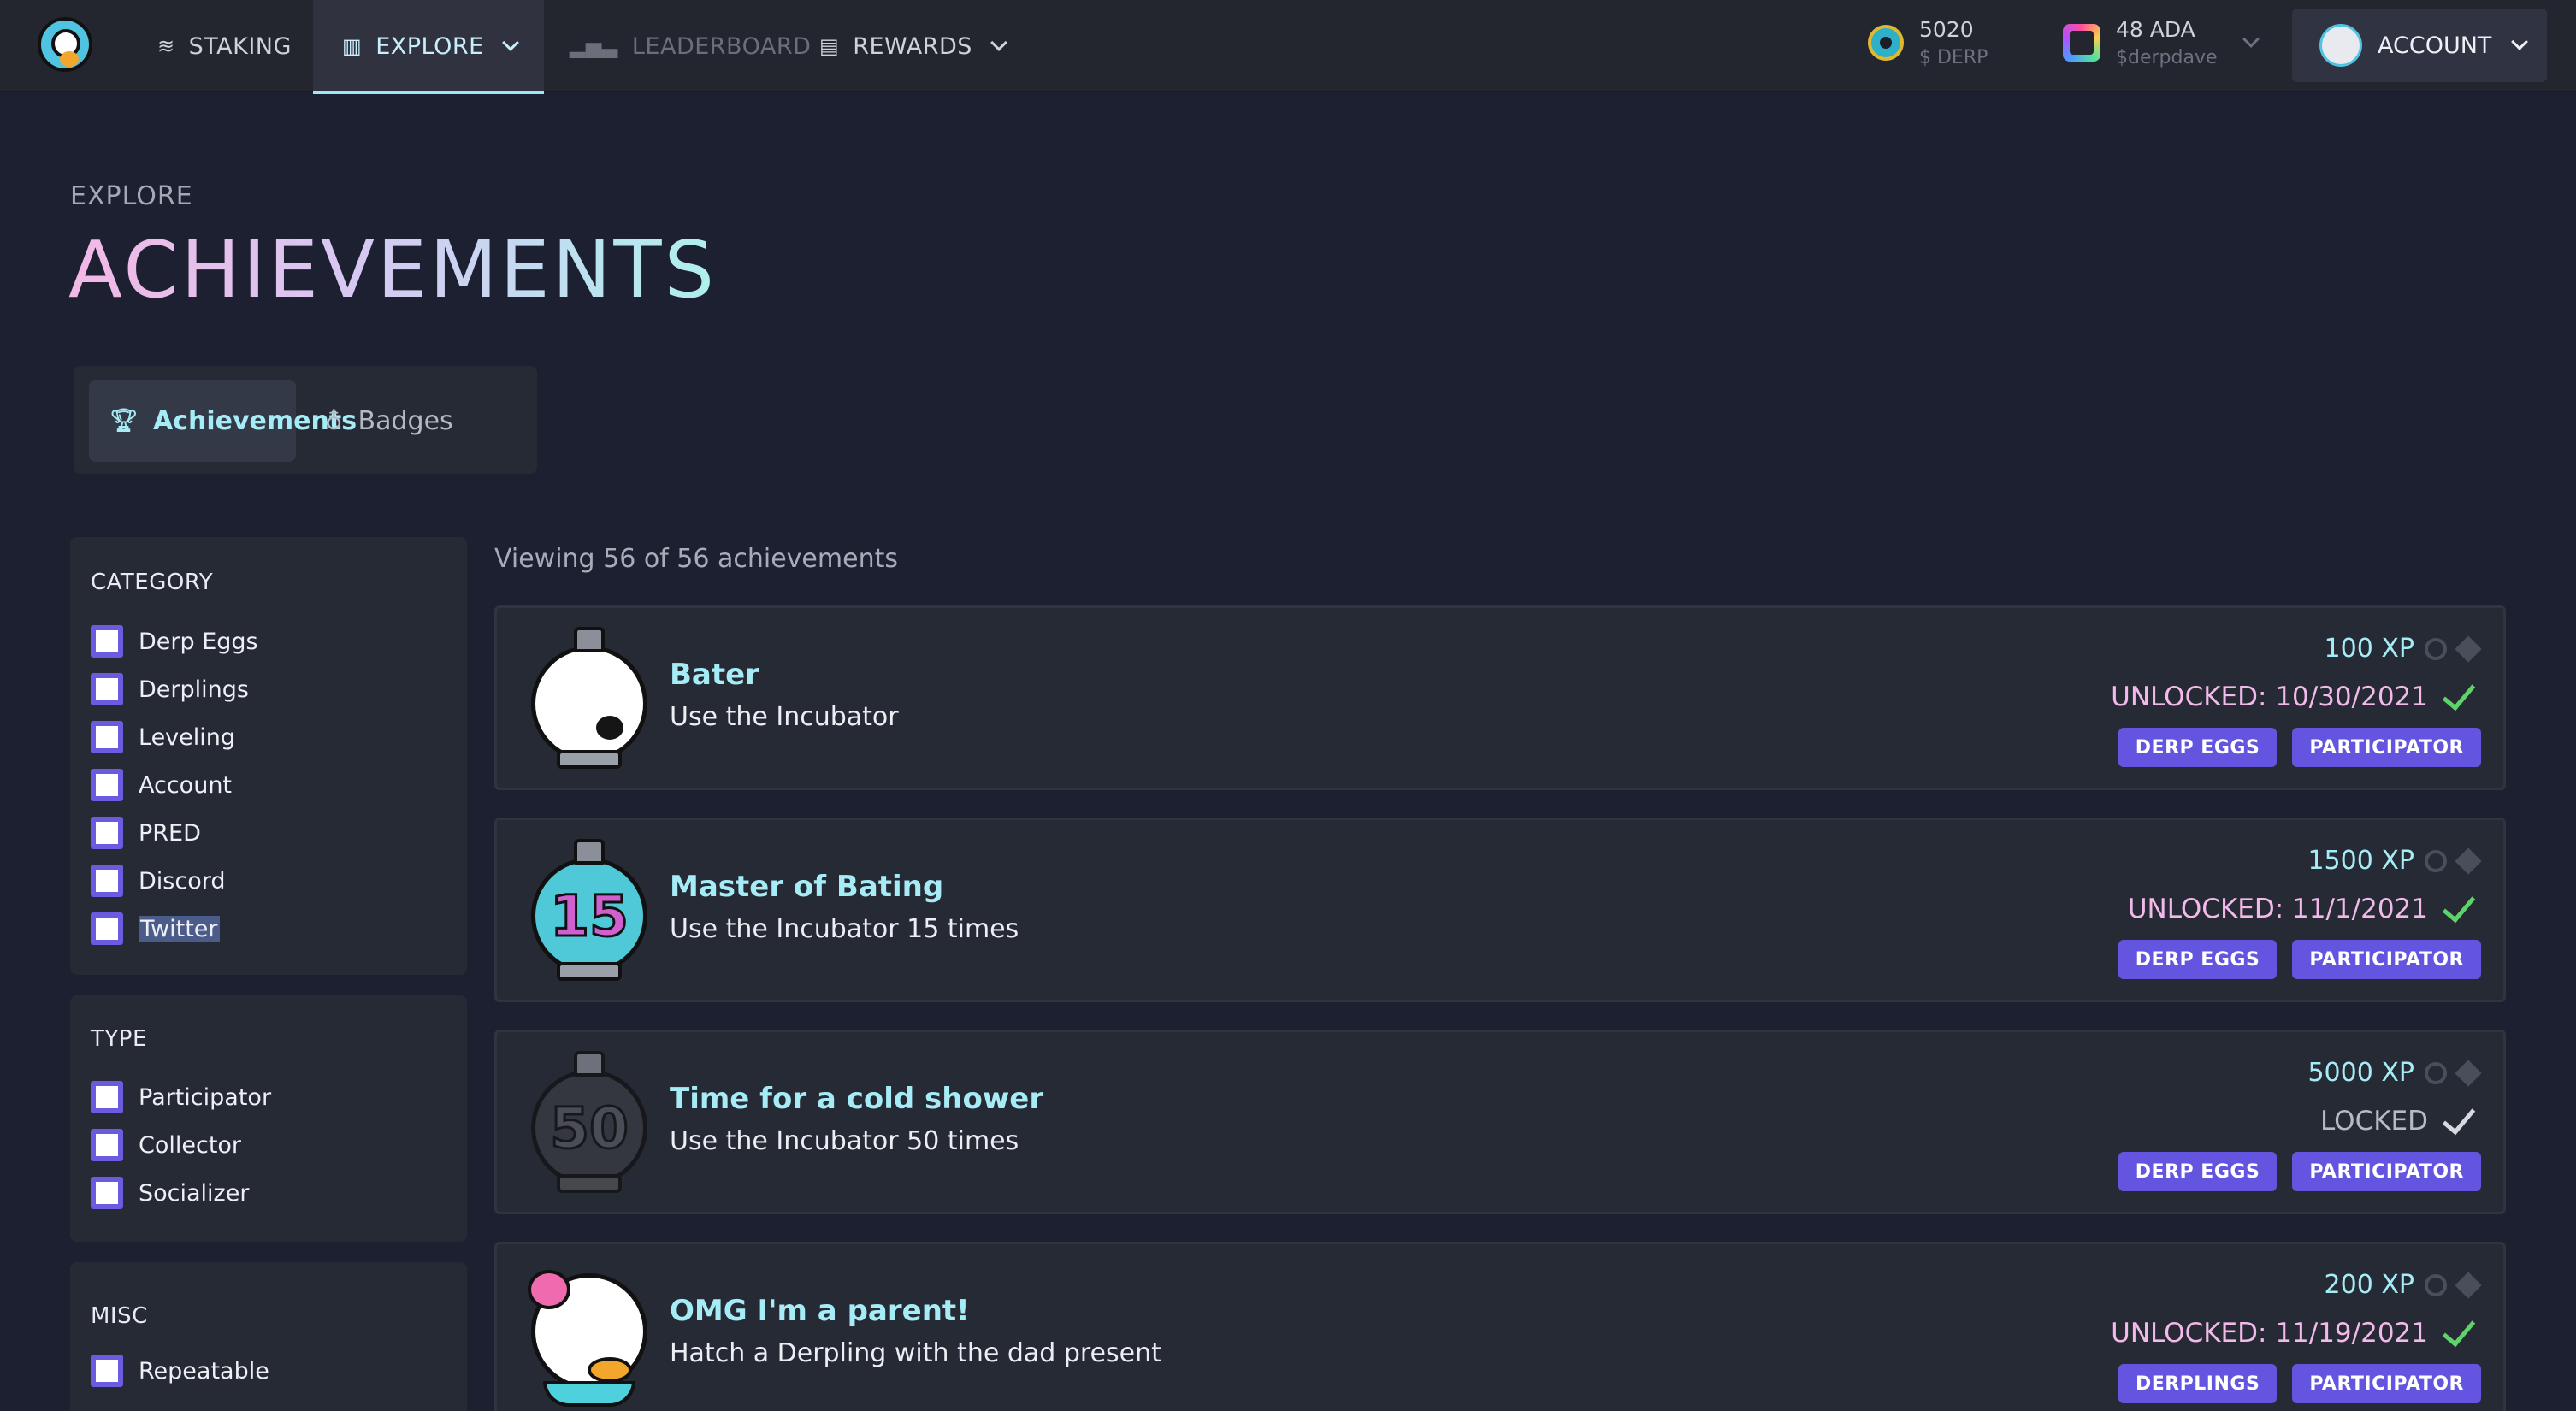 The height and width of the screenshot is (1411, 2576). Describe the element at coordinates (119, 1039) in the screenshot. I see `filter-type-title: TYPE` at that location.